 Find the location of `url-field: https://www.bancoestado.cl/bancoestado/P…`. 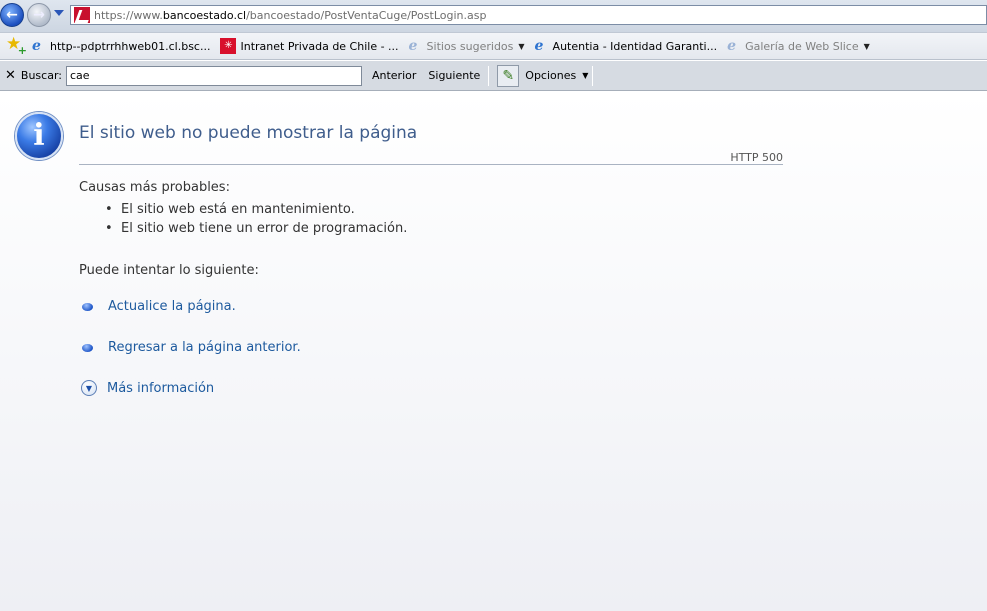

url-field: https://www.bancoestado.cl/bancoestado/P… is located at coordinates (528, 15).